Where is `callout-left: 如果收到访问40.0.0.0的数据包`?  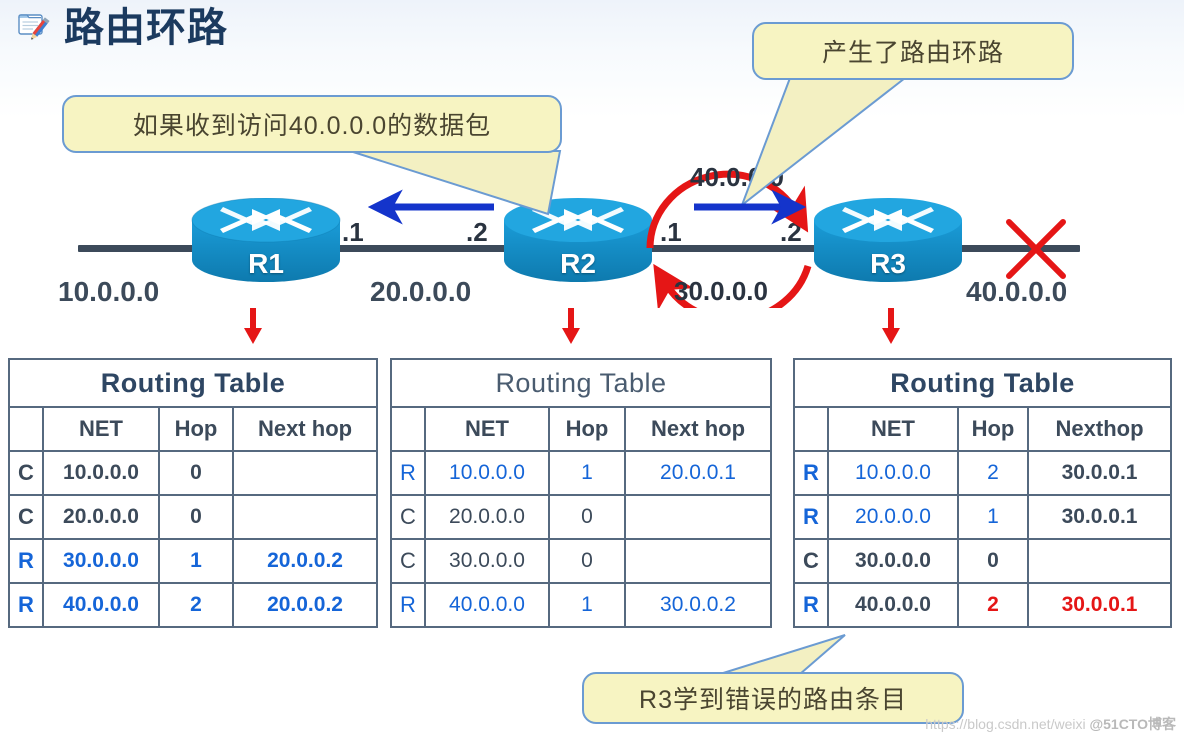 callout-left: 如果收到访问40.0.0.0的数据包 is located at coordinates (312, 124).